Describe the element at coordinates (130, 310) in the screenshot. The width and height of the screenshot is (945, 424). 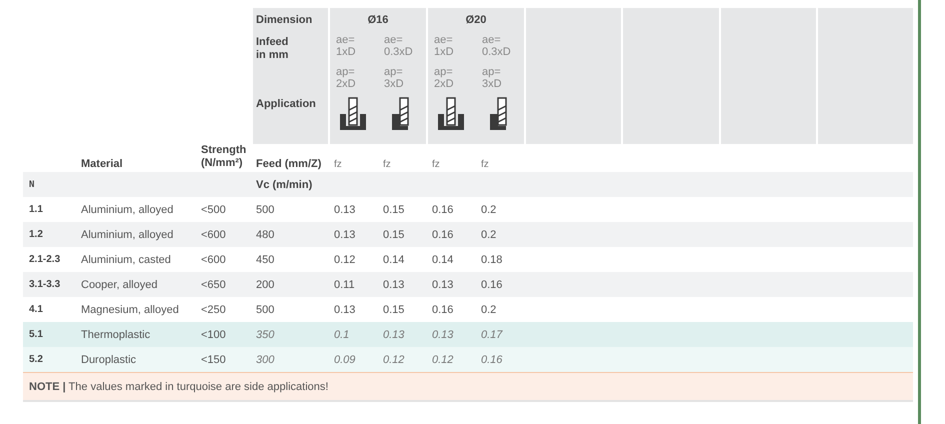
I see `table-cell-text: Magnesium, alloyed` at that location.